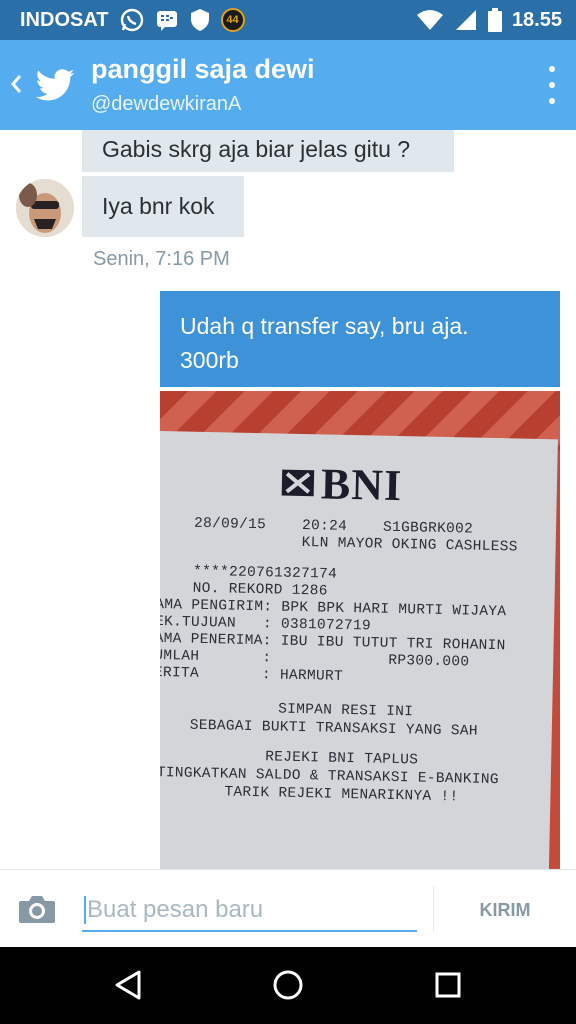 The height and width of the screenshot is (1024, 576). I want to click on camera-icon, so click(37, 909).